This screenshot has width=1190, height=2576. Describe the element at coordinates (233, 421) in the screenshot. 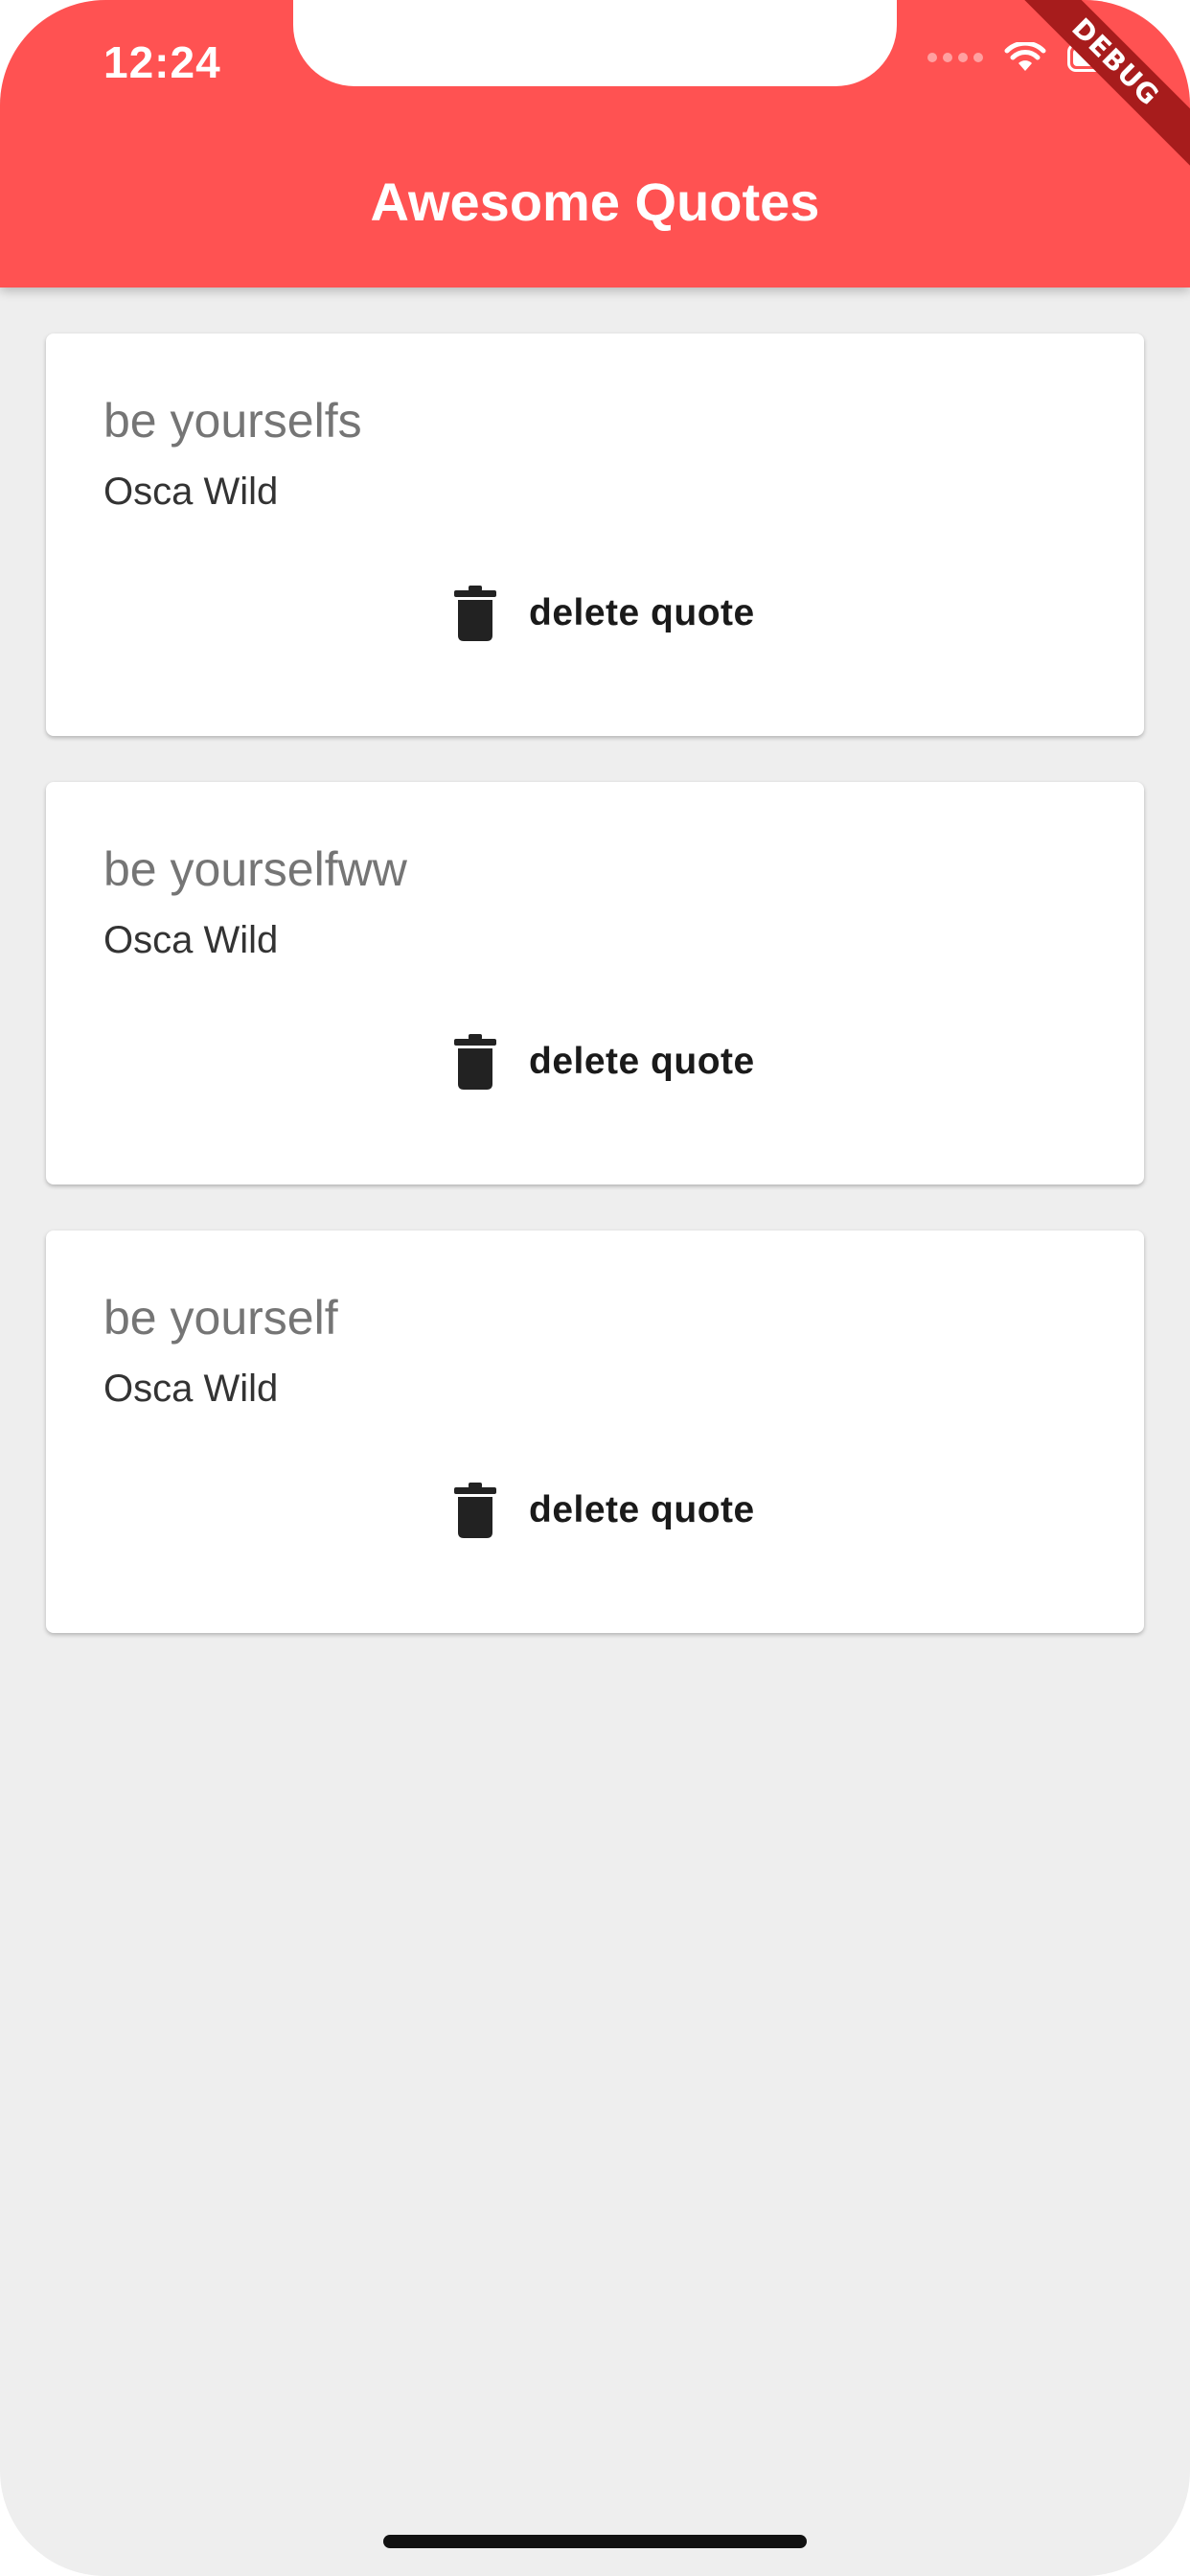

I see `quote-text: be yourselfs` at that location.